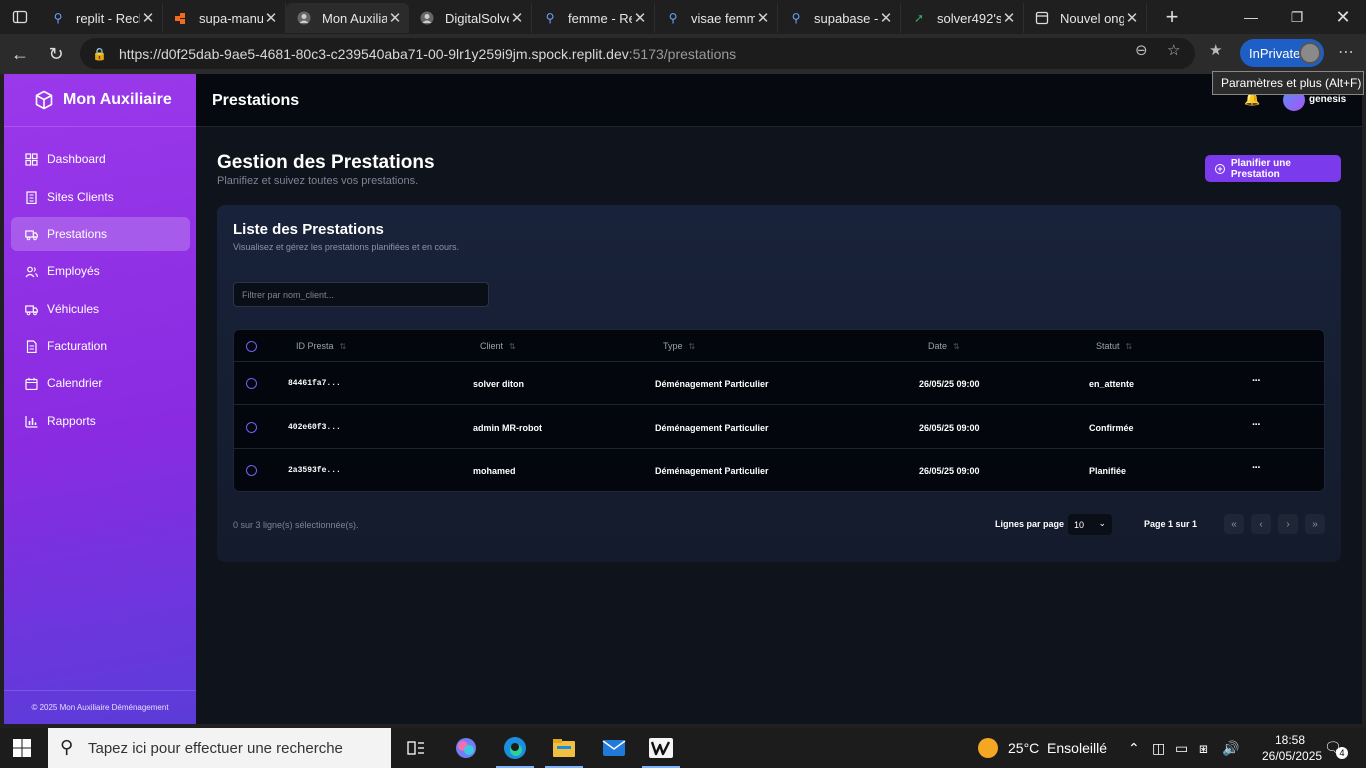  What do you see at coordinates (100, 421) in the screenshot?
I see `sidebar-item-rapports: Rapports` at bounding box center [100, 421].